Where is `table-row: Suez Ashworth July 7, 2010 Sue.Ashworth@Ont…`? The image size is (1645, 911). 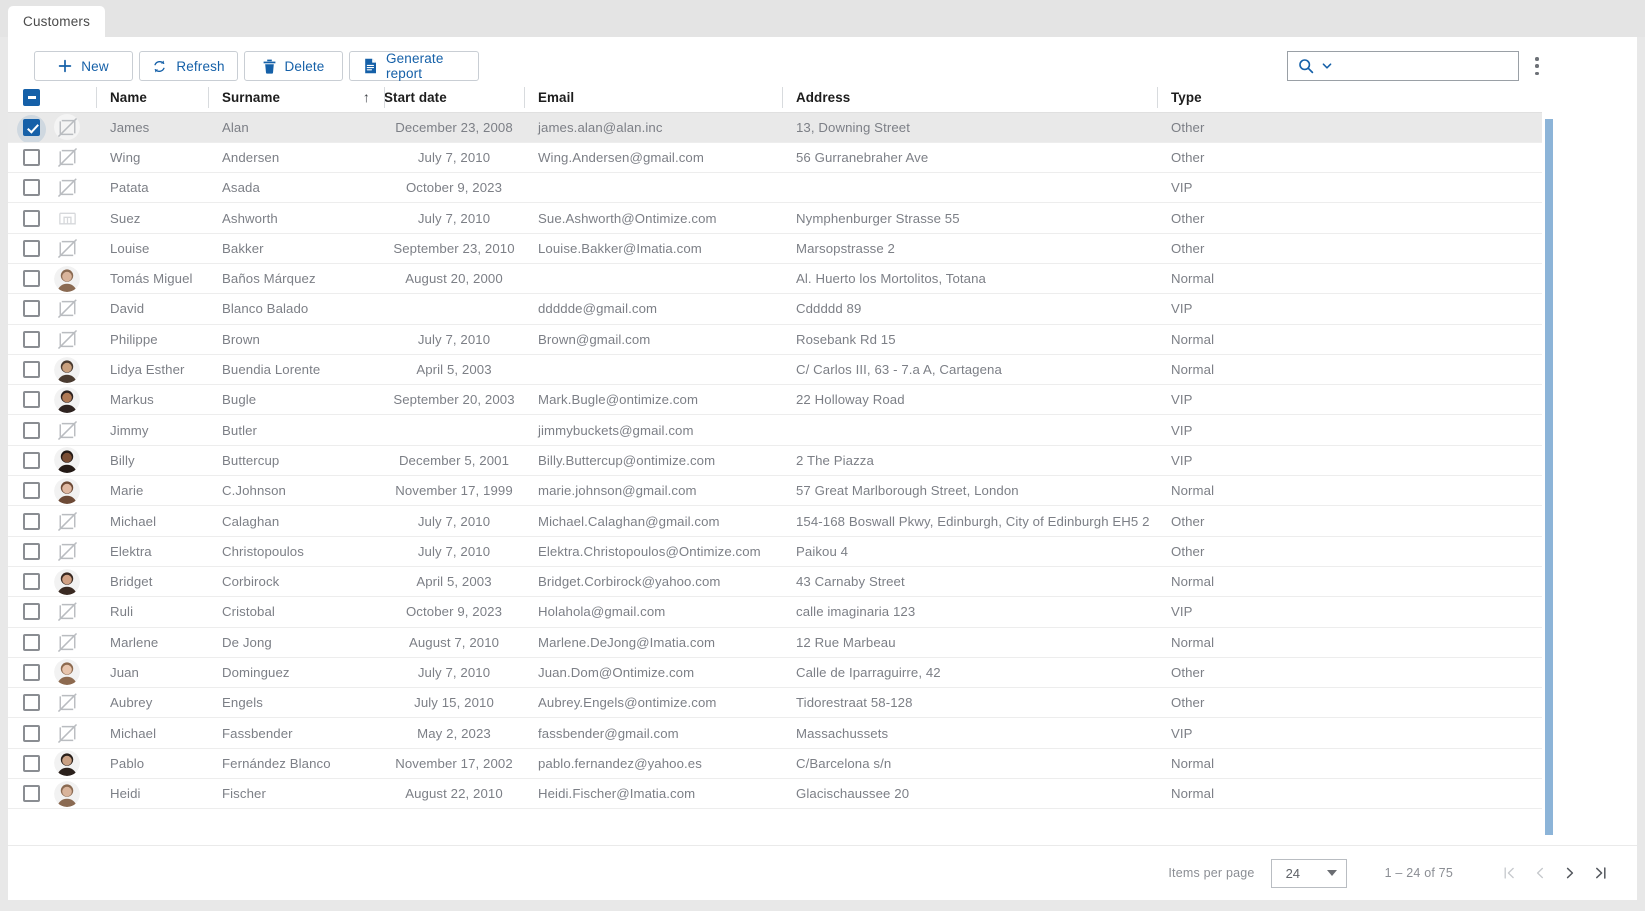 table-row: Suez Ashworth July 7, 2010 Sue.Ashworth@Ont… is located at coordinates (775, 218).